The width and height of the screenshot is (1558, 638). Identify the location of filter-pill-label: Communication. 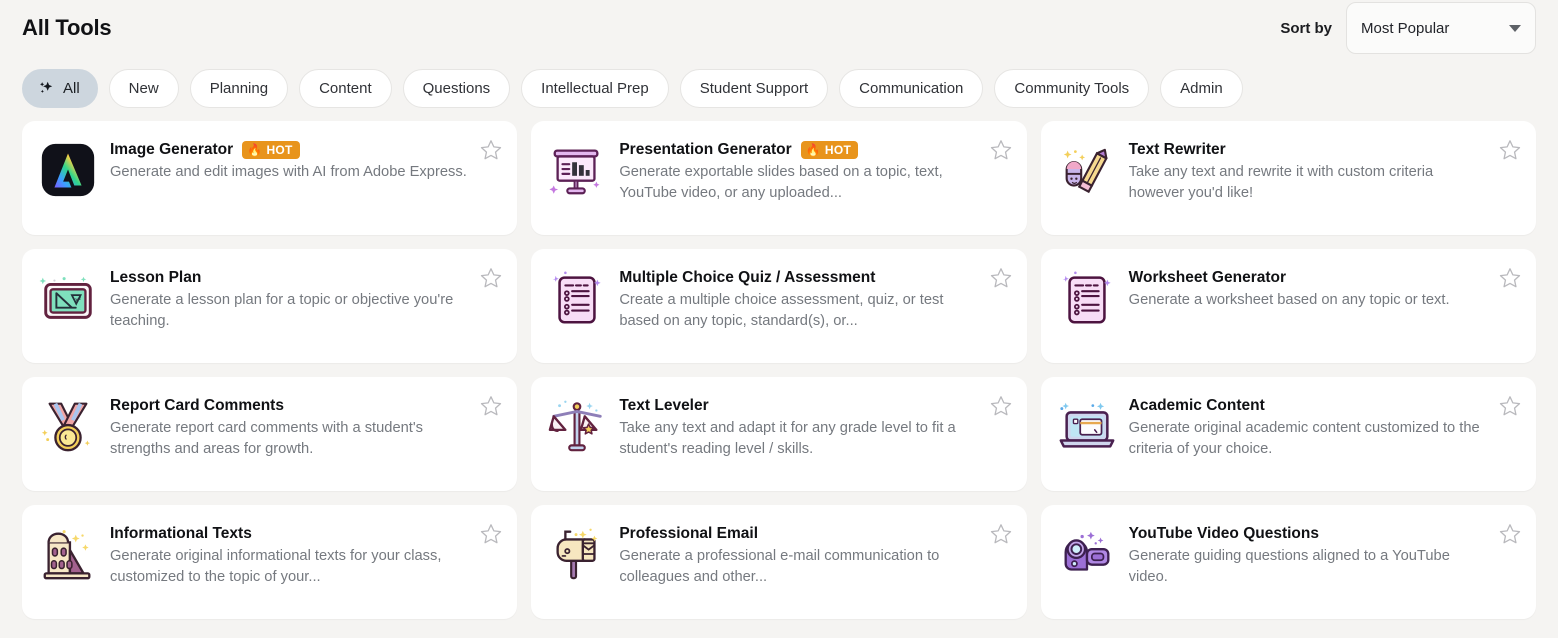
(911, 88).